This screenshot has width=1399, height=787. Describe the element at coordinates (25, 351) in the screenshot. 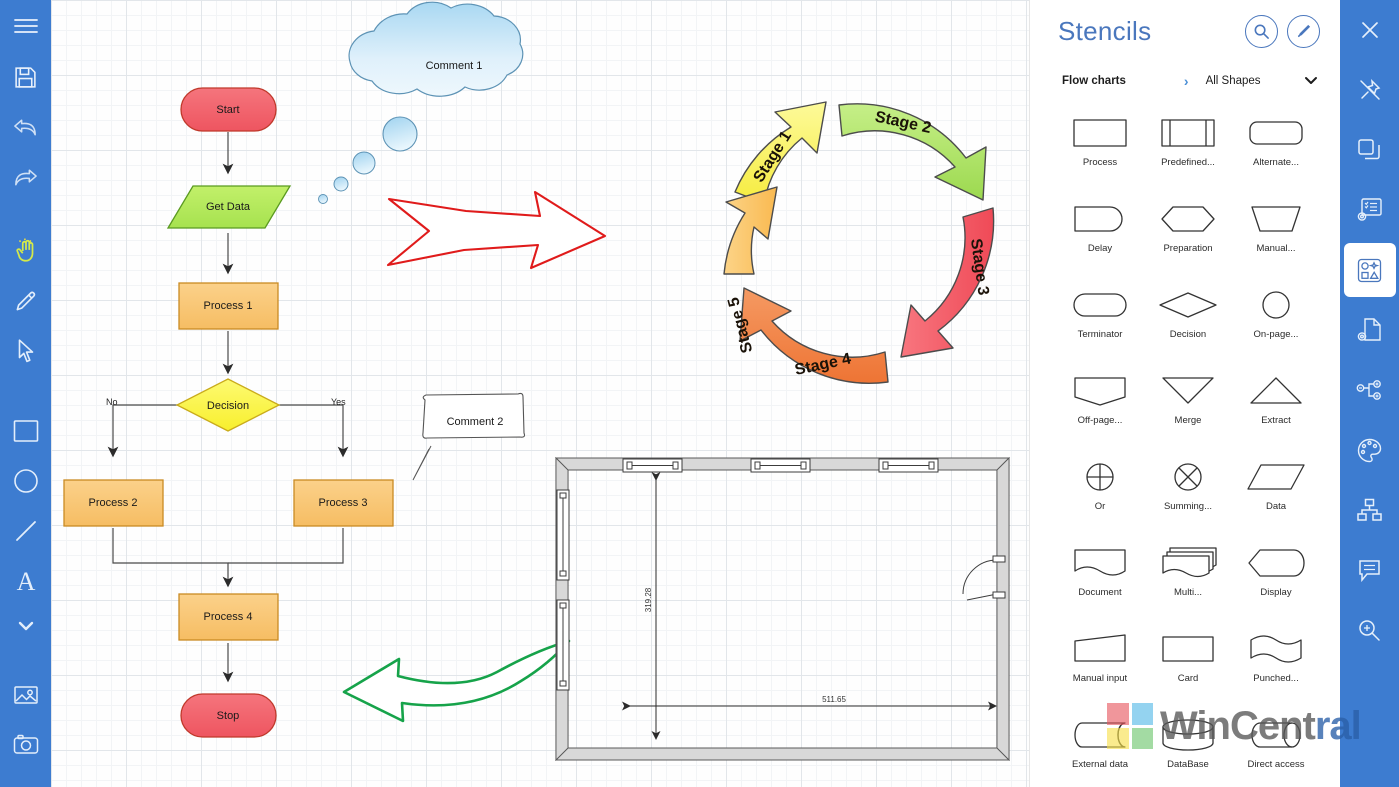

I see `select-tool-icon` at that location.